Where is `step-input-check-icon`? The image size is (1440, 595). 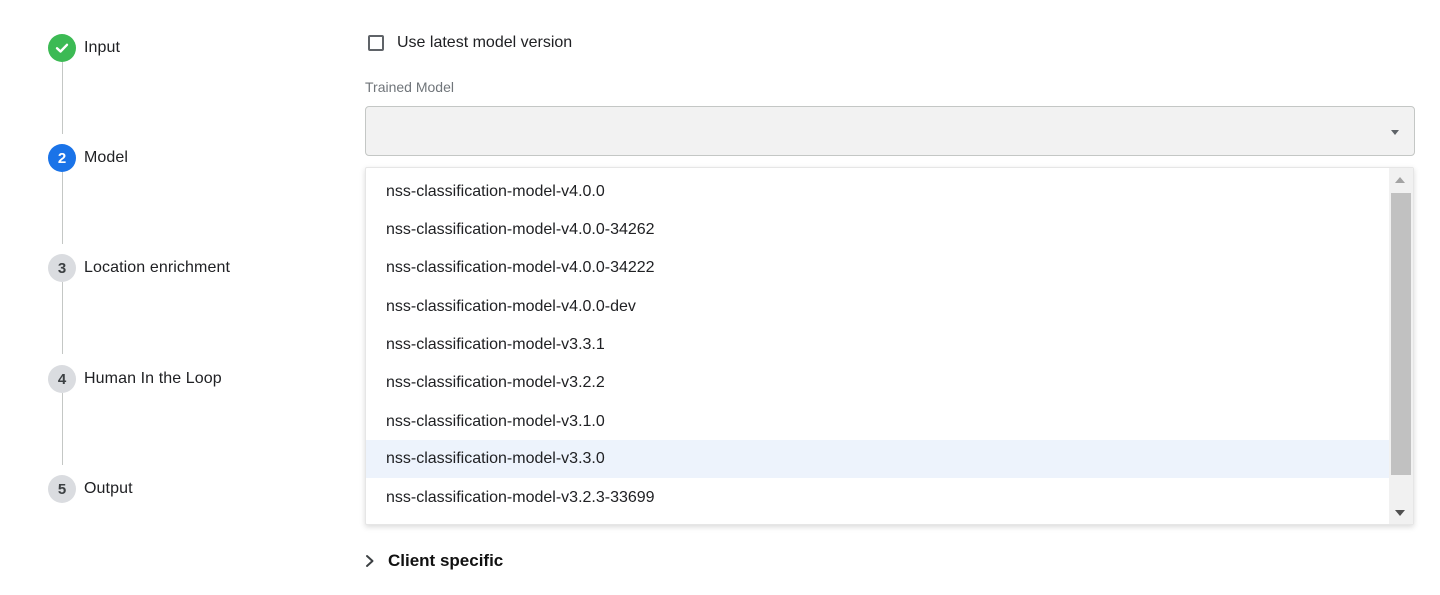 step-input-check-icon is located at coordinates (62, 48).